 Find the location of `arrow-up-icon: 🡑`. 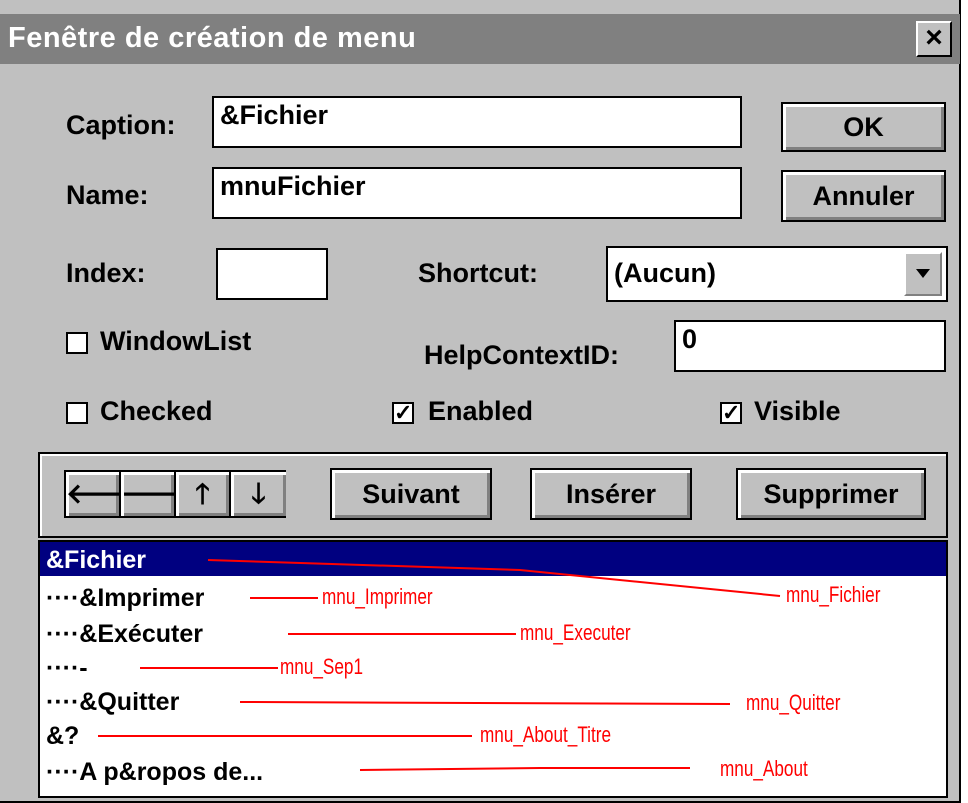

arrow-up-icon: 🡑 is located at coordinates (202, 493).